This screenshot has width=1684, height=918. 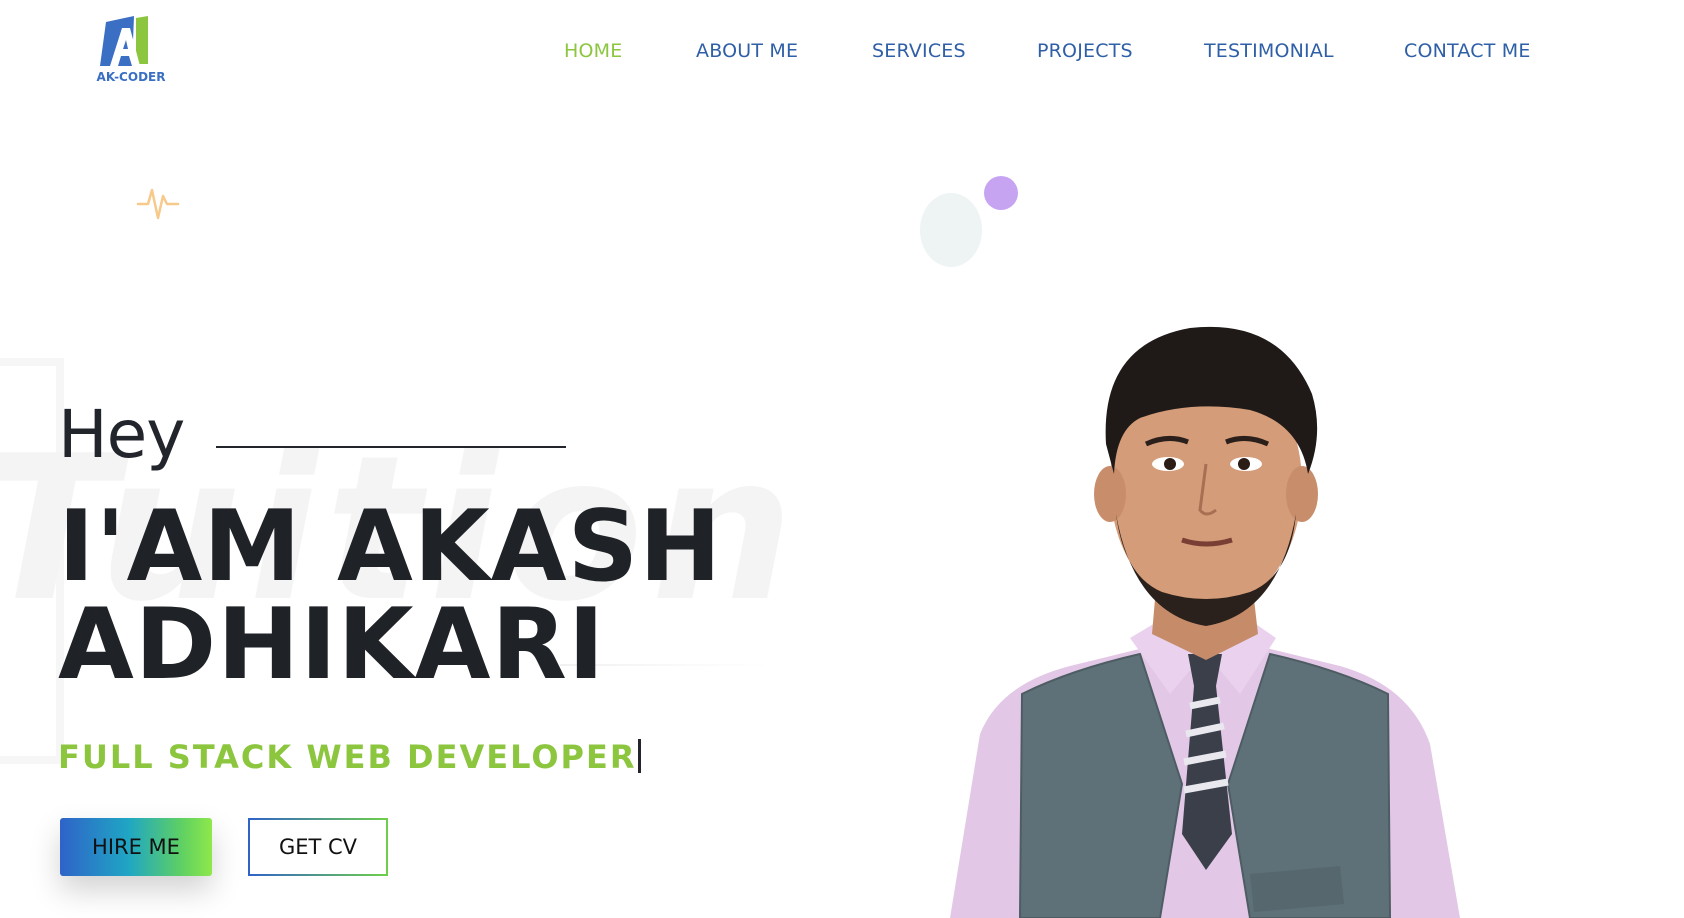 I want to click on brand-logo: AK-CODER, so click(x=131, y=51).